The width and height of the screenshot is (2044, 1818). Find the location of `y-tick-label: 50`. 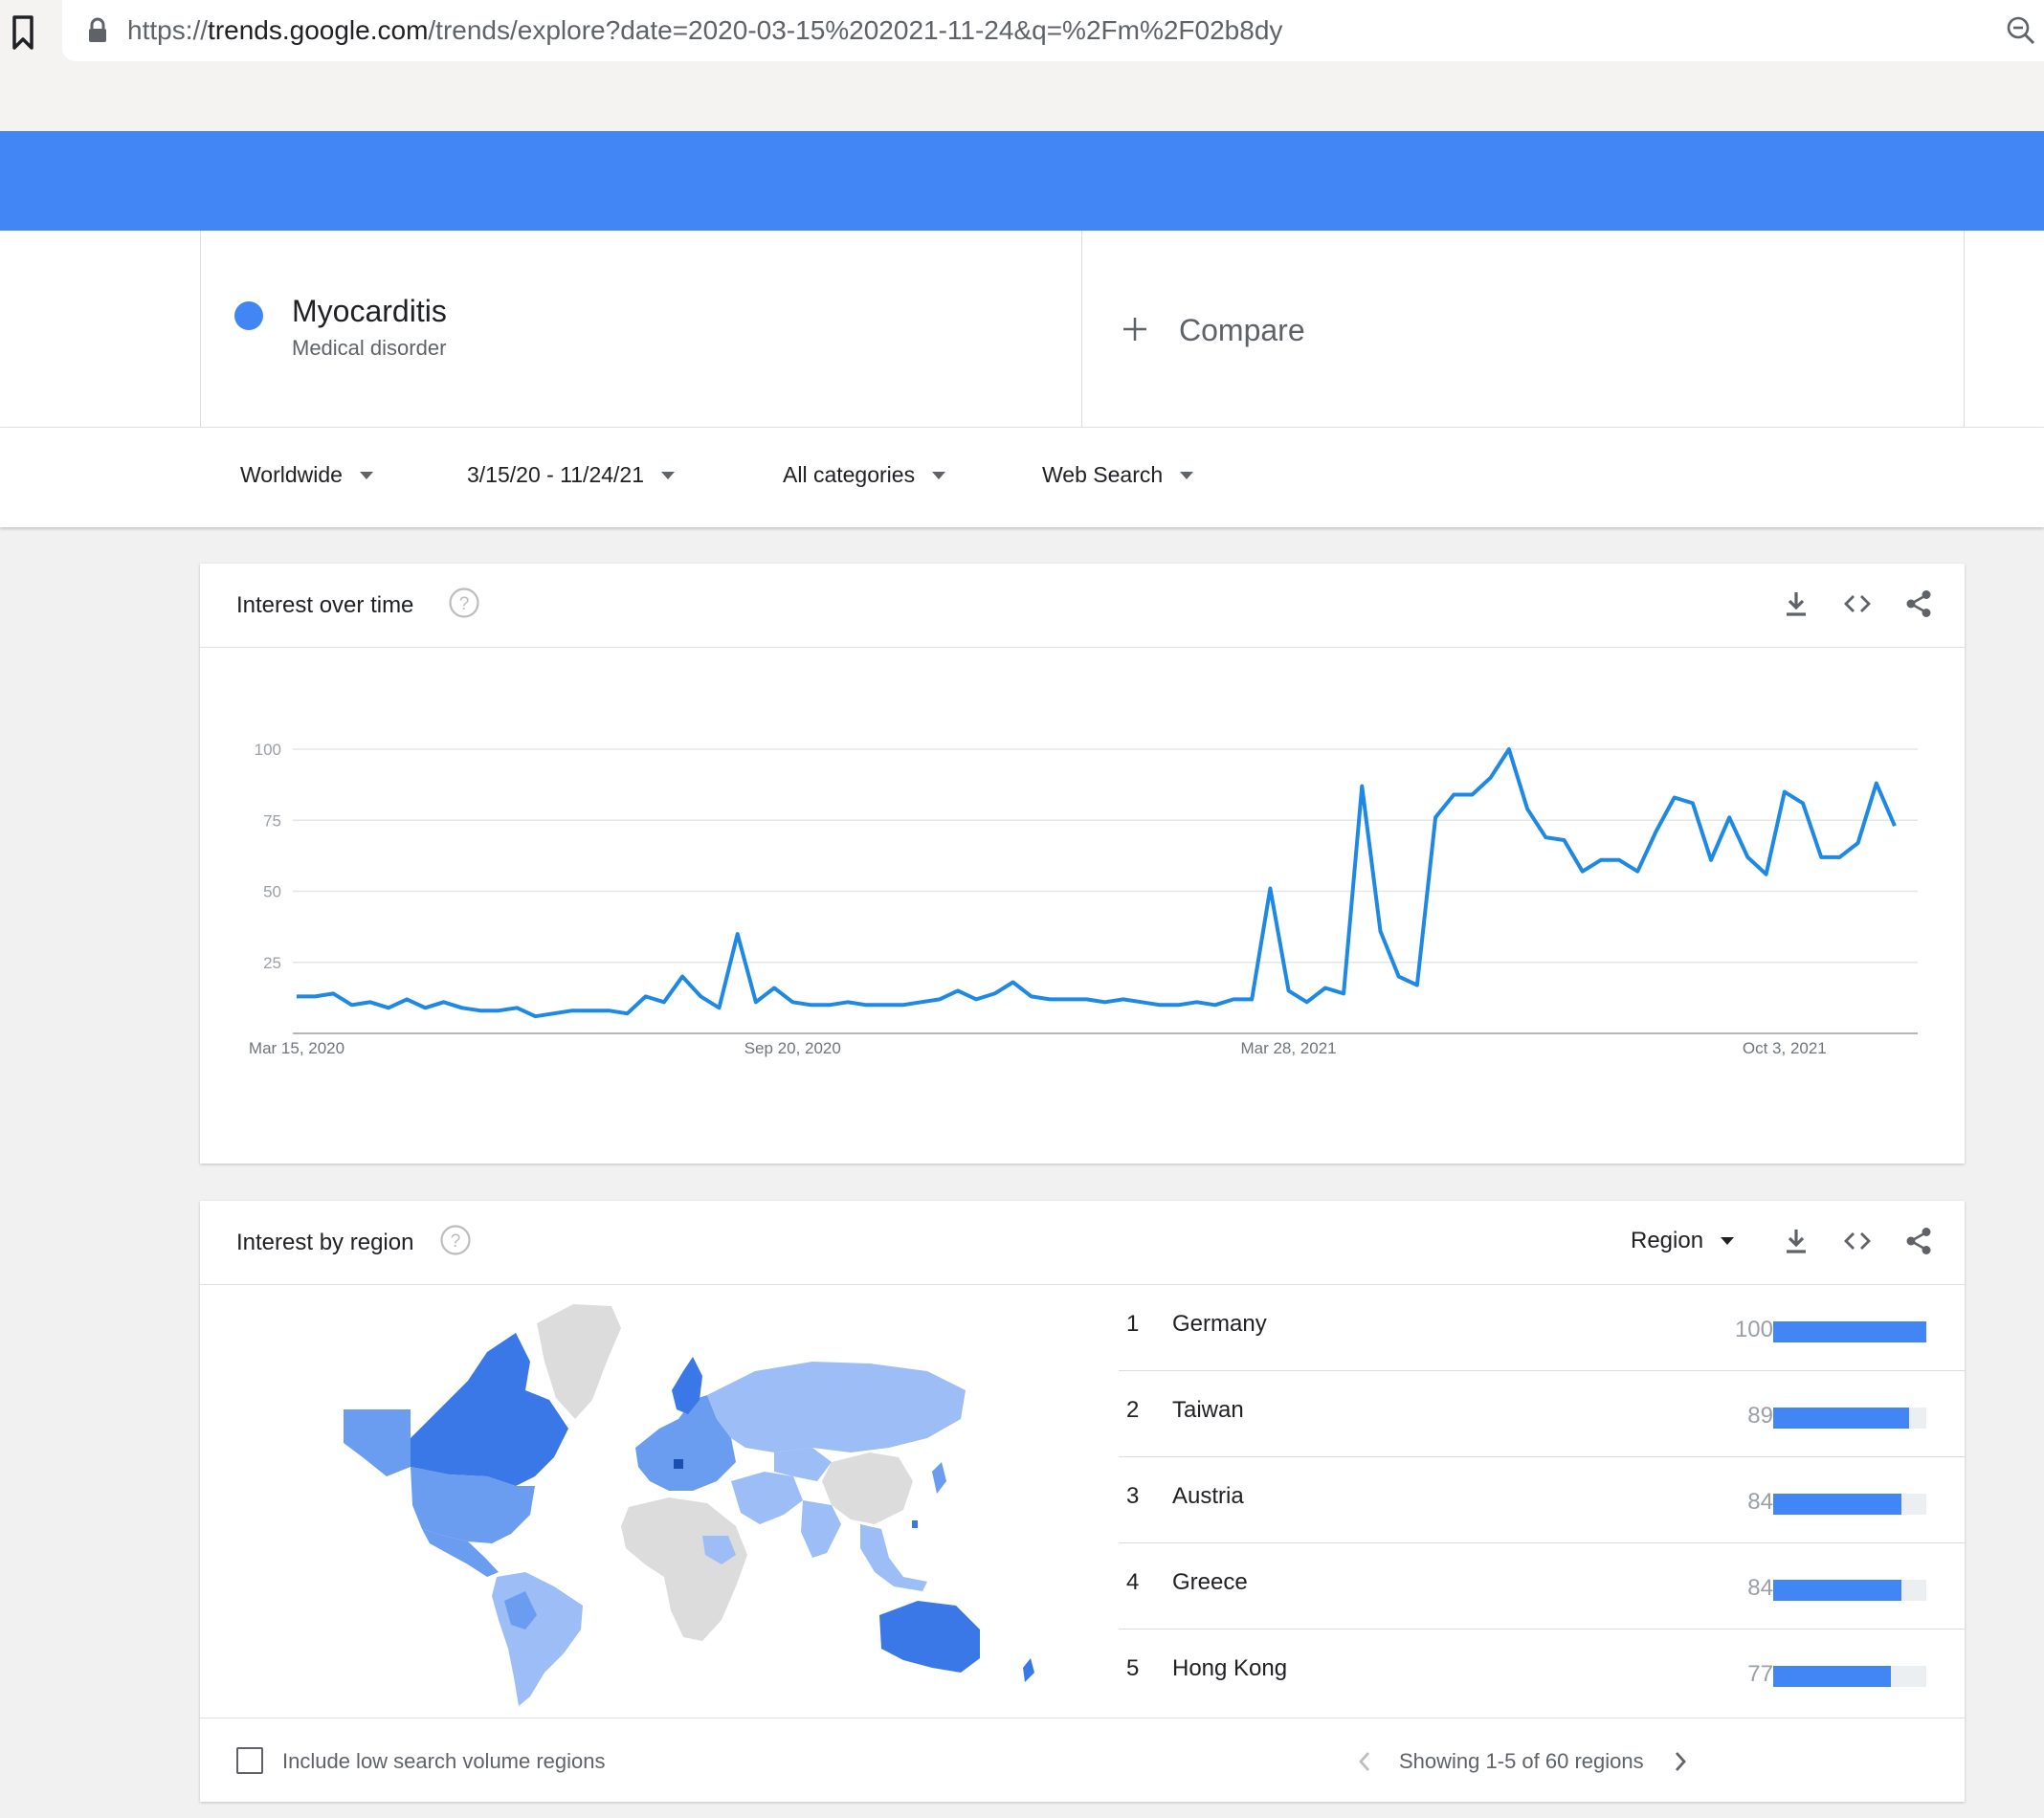

y-tick-label: 50 is located at coordinates (272, 892).